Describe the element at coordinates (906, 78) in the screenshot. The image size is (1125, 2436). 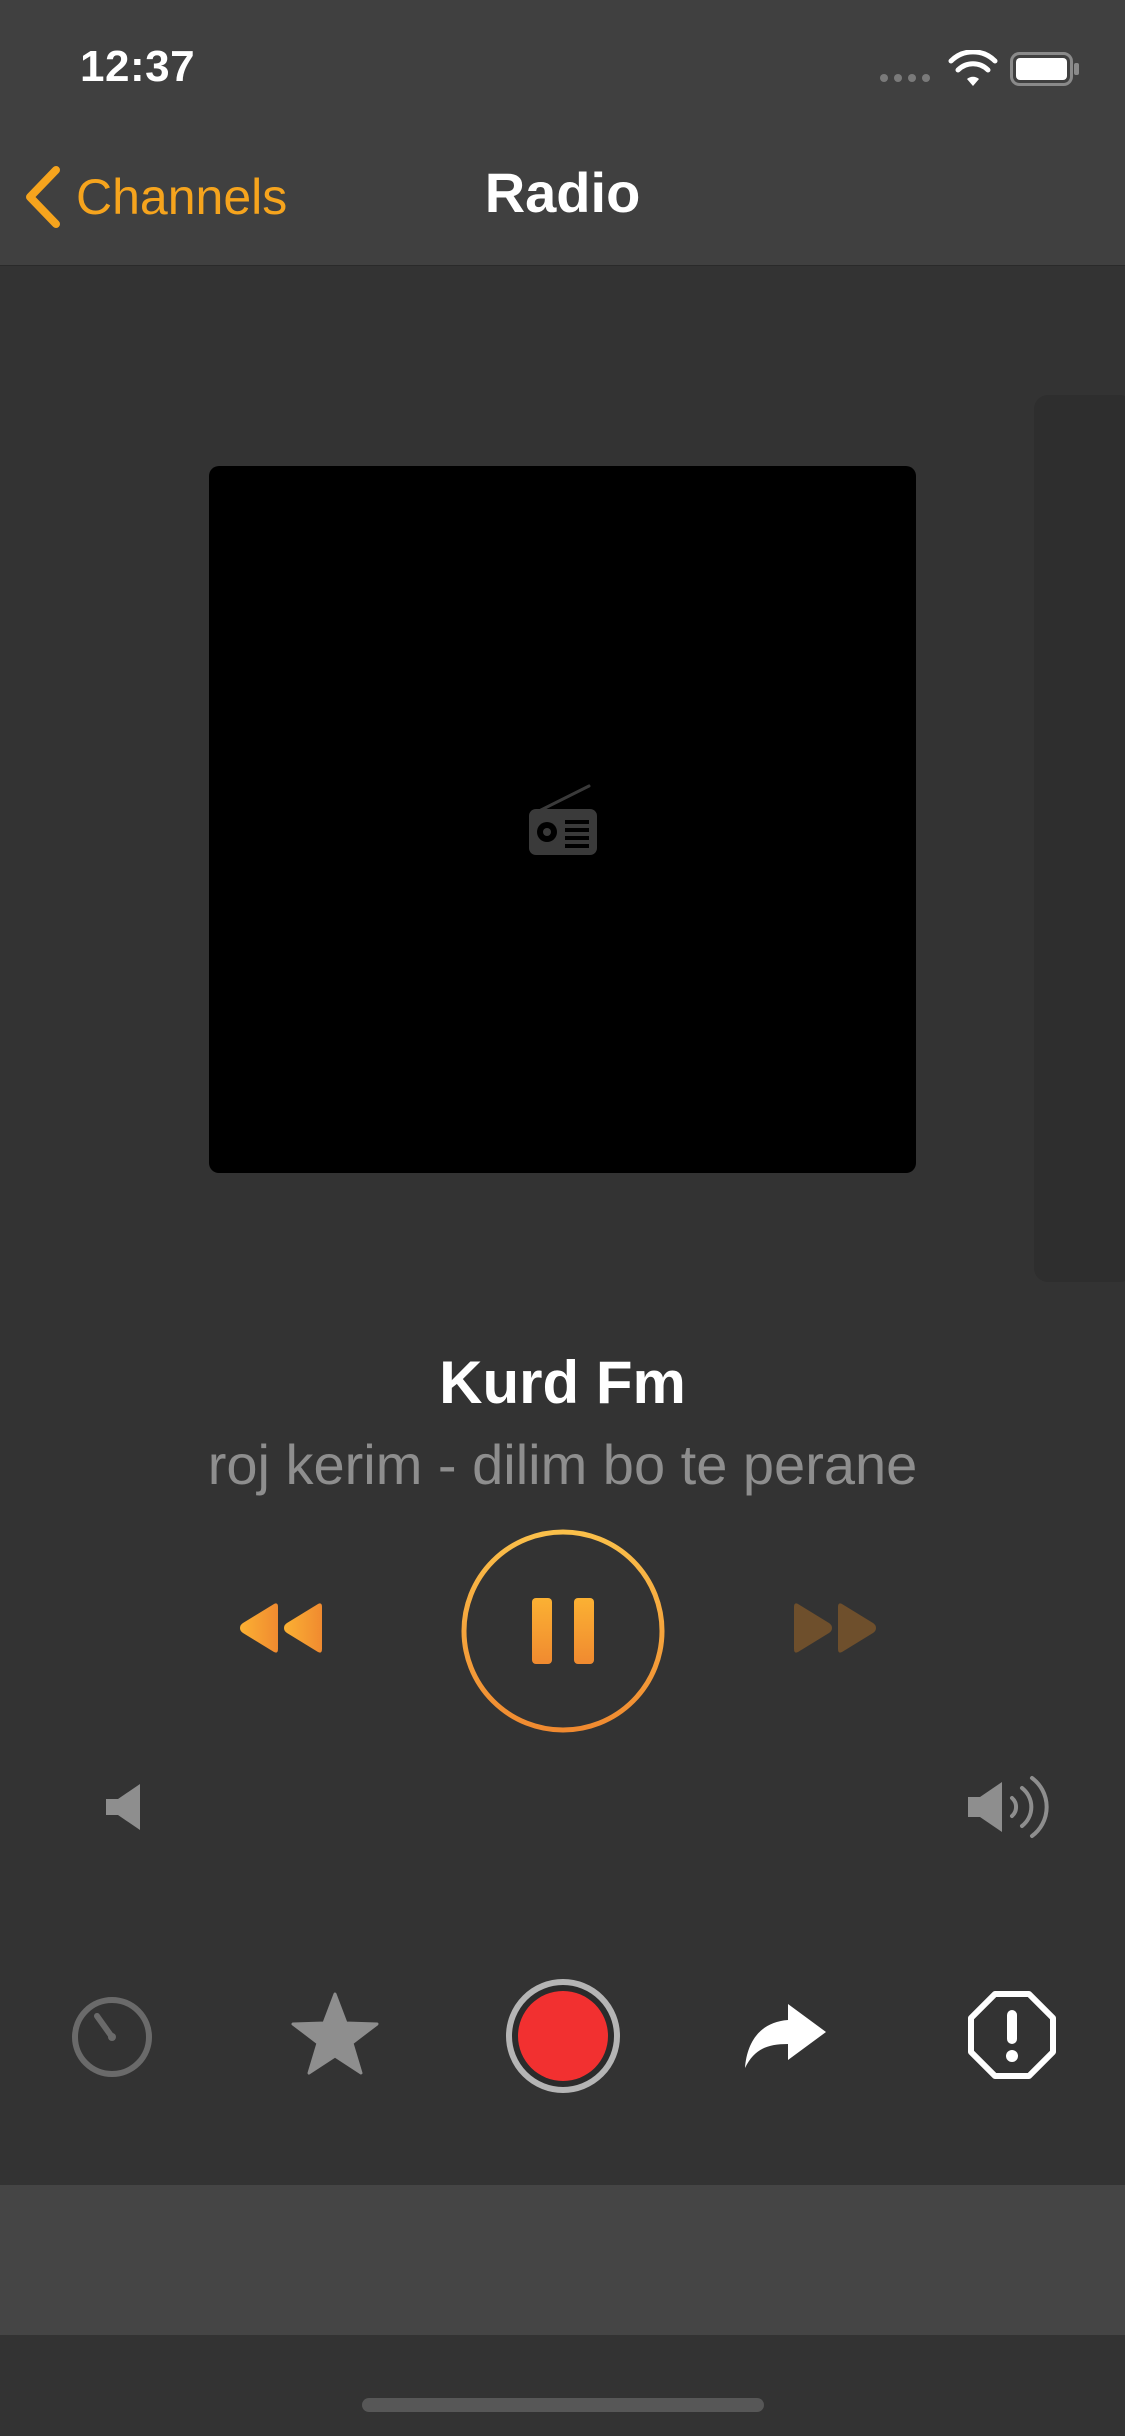
I see `cellular-signal-icon` at that location.